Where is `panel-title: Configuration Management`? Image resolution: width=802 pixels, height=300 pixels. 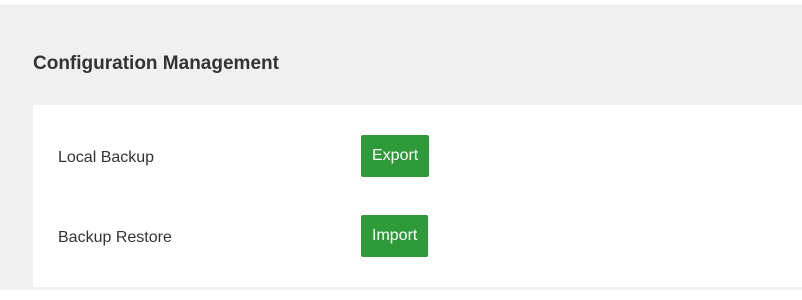
panel-title: Configuration Management is located at coordinates (156, 63).